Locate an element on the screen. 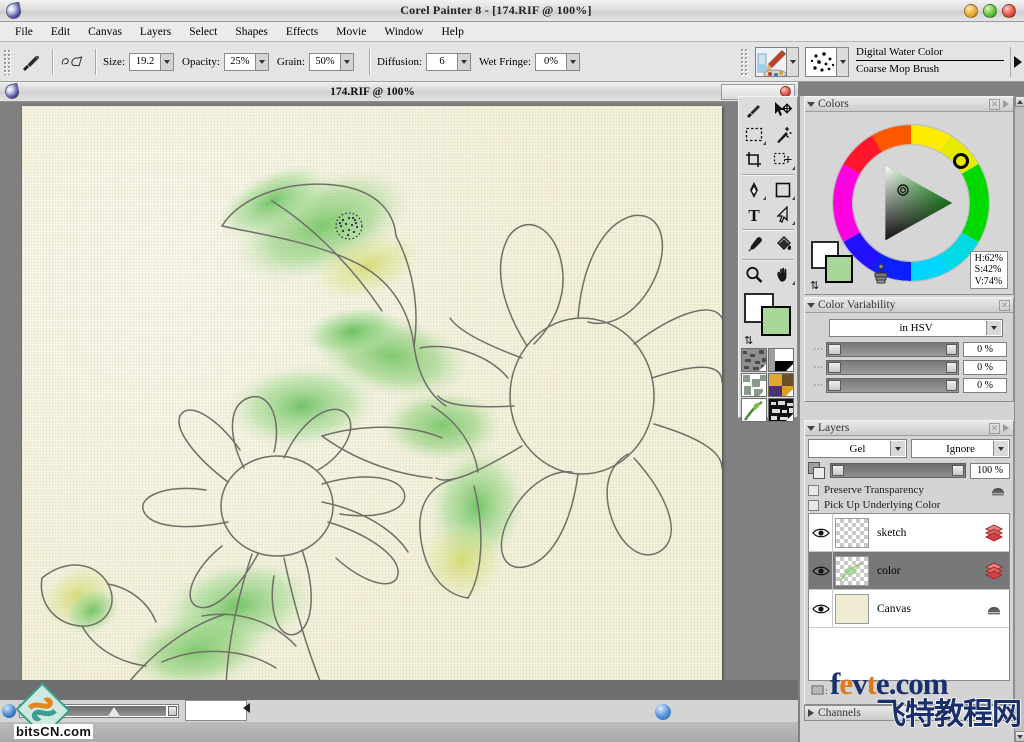 The height and width of the screenshot is (742, 1024). layer-list: sketch color Canvas is located at coordinates (909, 597).